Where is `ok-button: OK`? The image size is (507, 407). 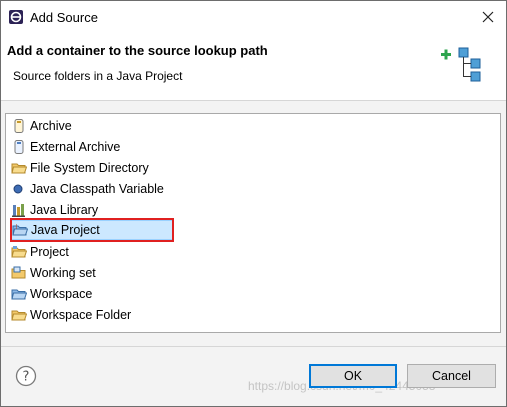 ok-button: OK is located at coordinates (353, 376).